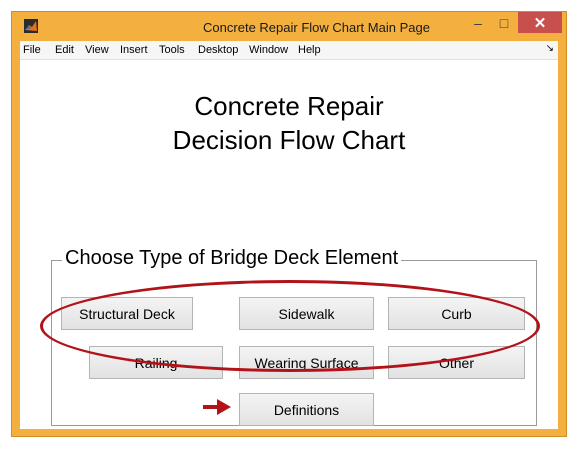  What do you see at coordinates (97, 50) in the screenshot?
I see `menu-view: View` at bounding box center [97, 50].